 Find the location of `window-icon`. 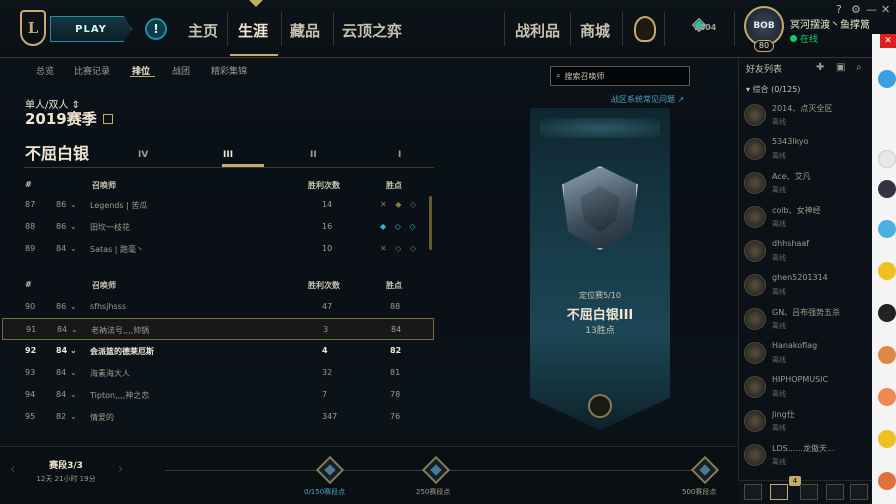

window-icon is located at coordinates (859, 492).